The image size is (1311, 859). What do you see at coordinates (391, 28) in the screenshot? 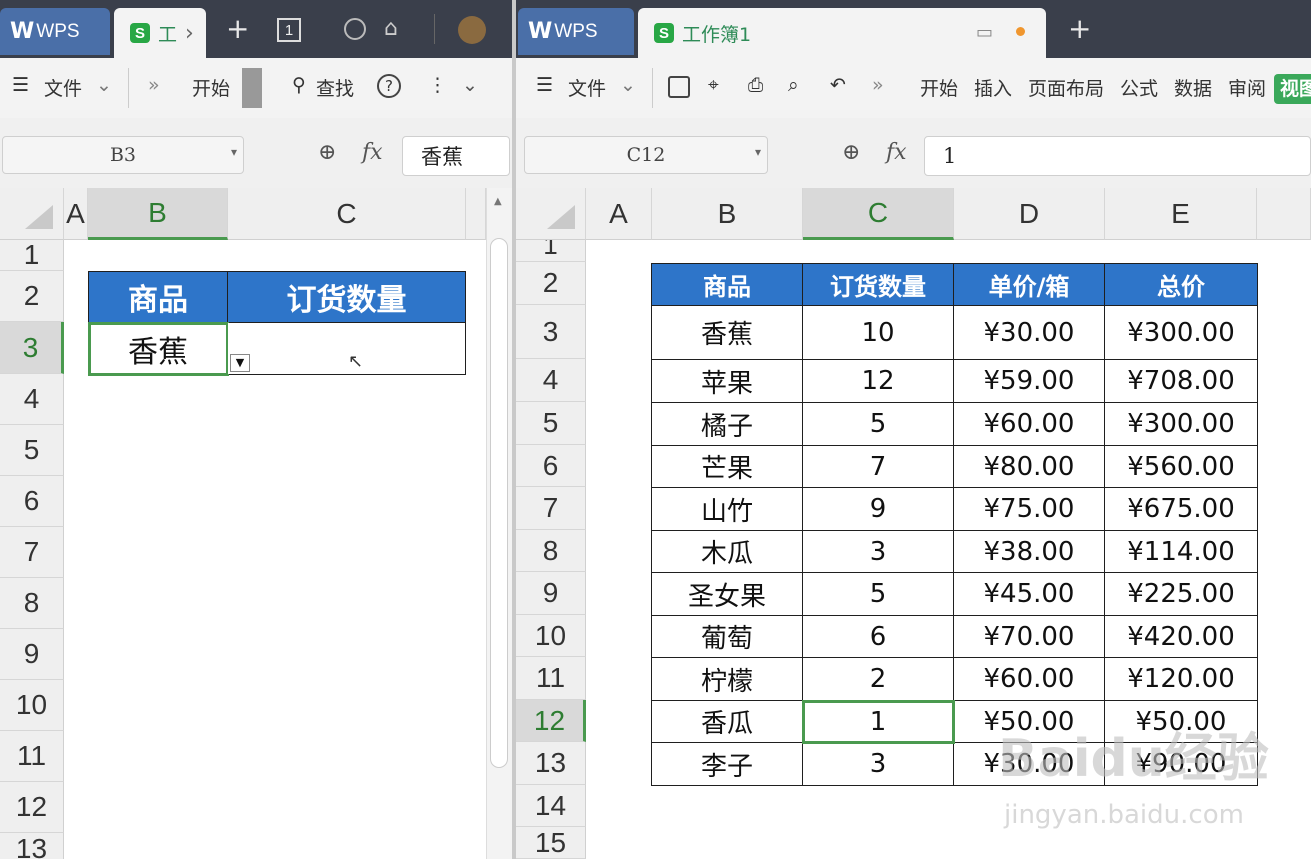
I see `skin-shirt-icon: ⌂` at bounding box center [391, 28].